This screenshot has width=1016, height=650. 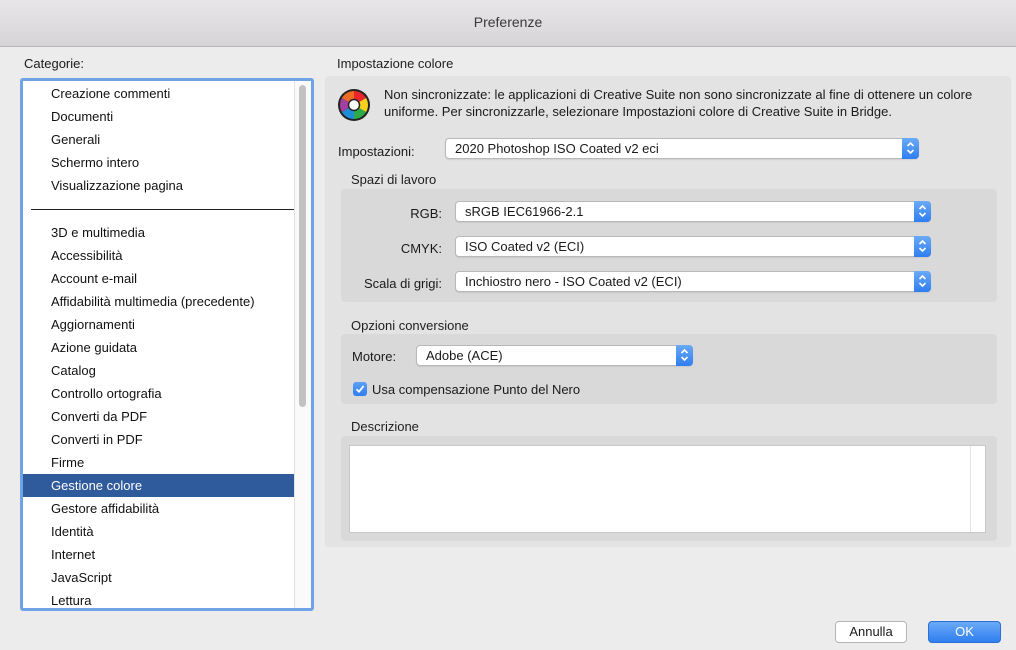 What do you see at coordinates (54, 63) in the screenshot?
I see `categories-label: Categorie:` at bounding box center [54, 63].